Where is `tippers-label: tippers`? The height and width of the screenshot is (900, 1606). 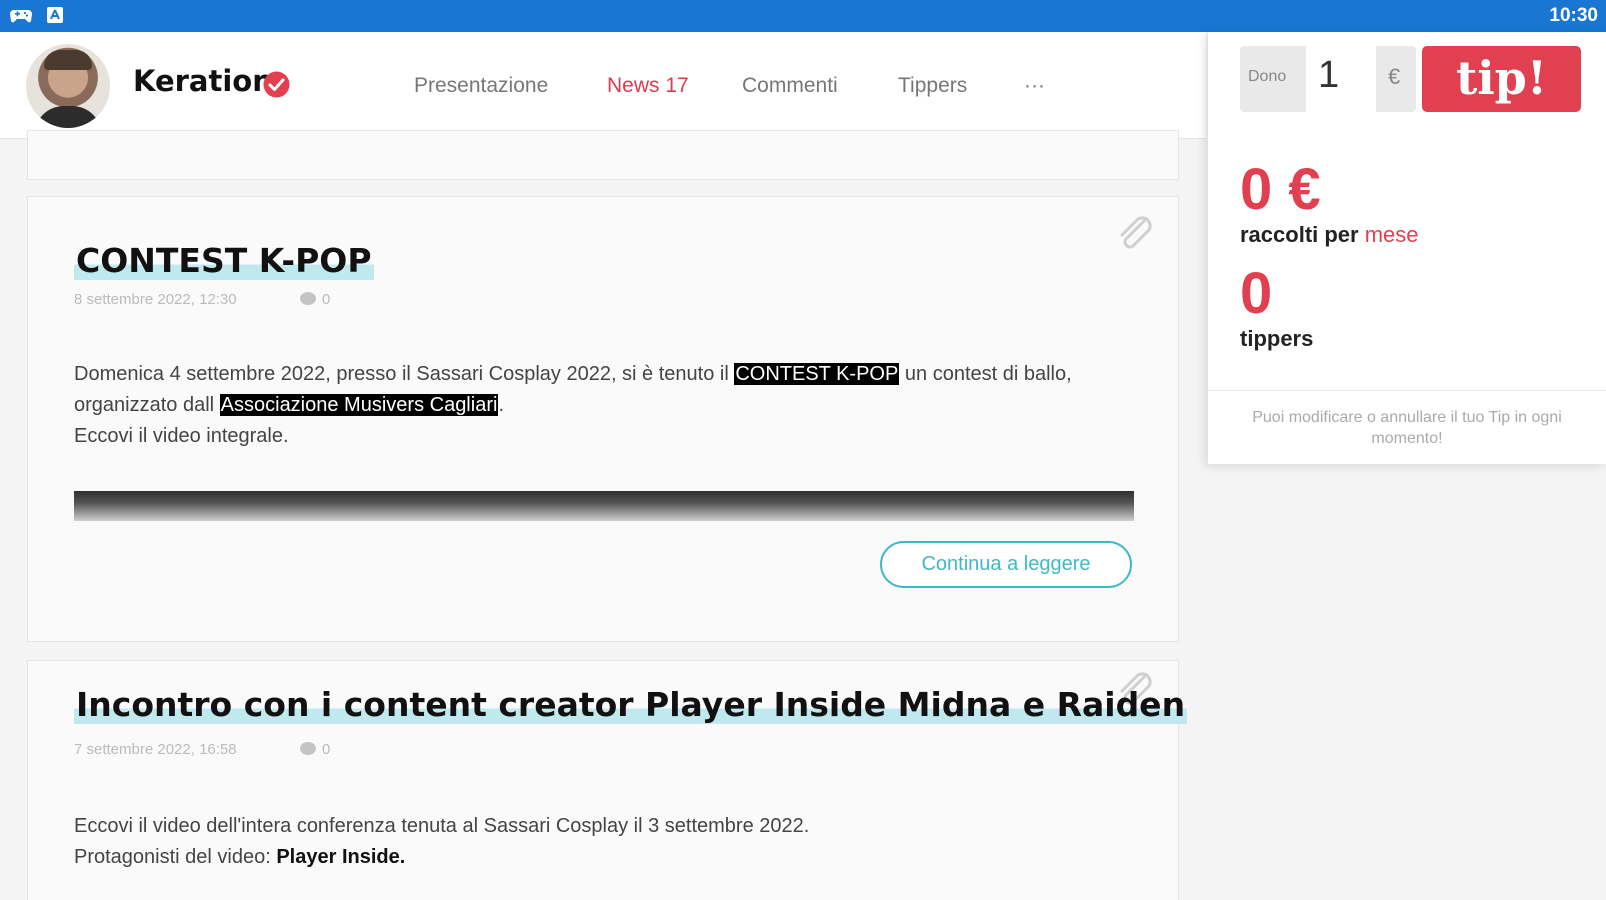
tippers-label: tippers is located at coordinates (1277, 338).